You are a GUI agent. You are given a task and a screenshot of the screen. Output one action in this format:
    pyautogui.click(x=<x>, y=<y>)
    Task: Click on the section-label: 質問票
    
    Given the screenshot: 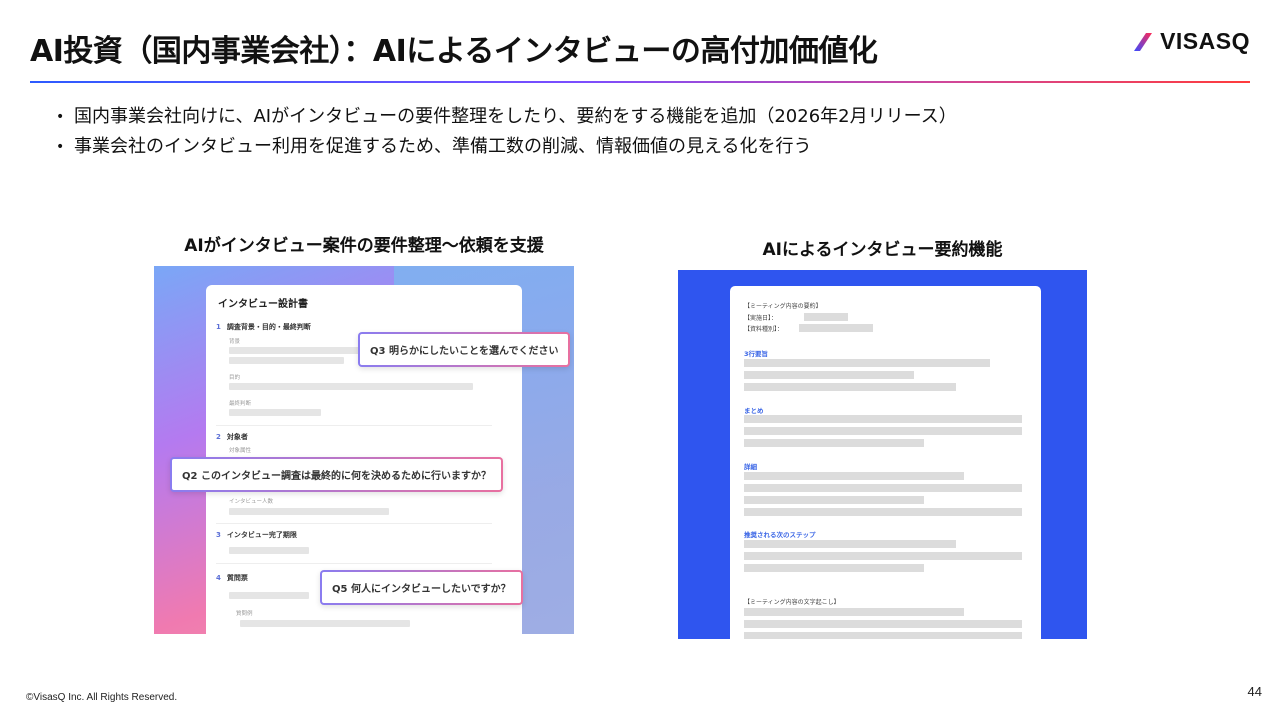 What is the action you would take?
    pyautogui.click(x=237, y=578)
    